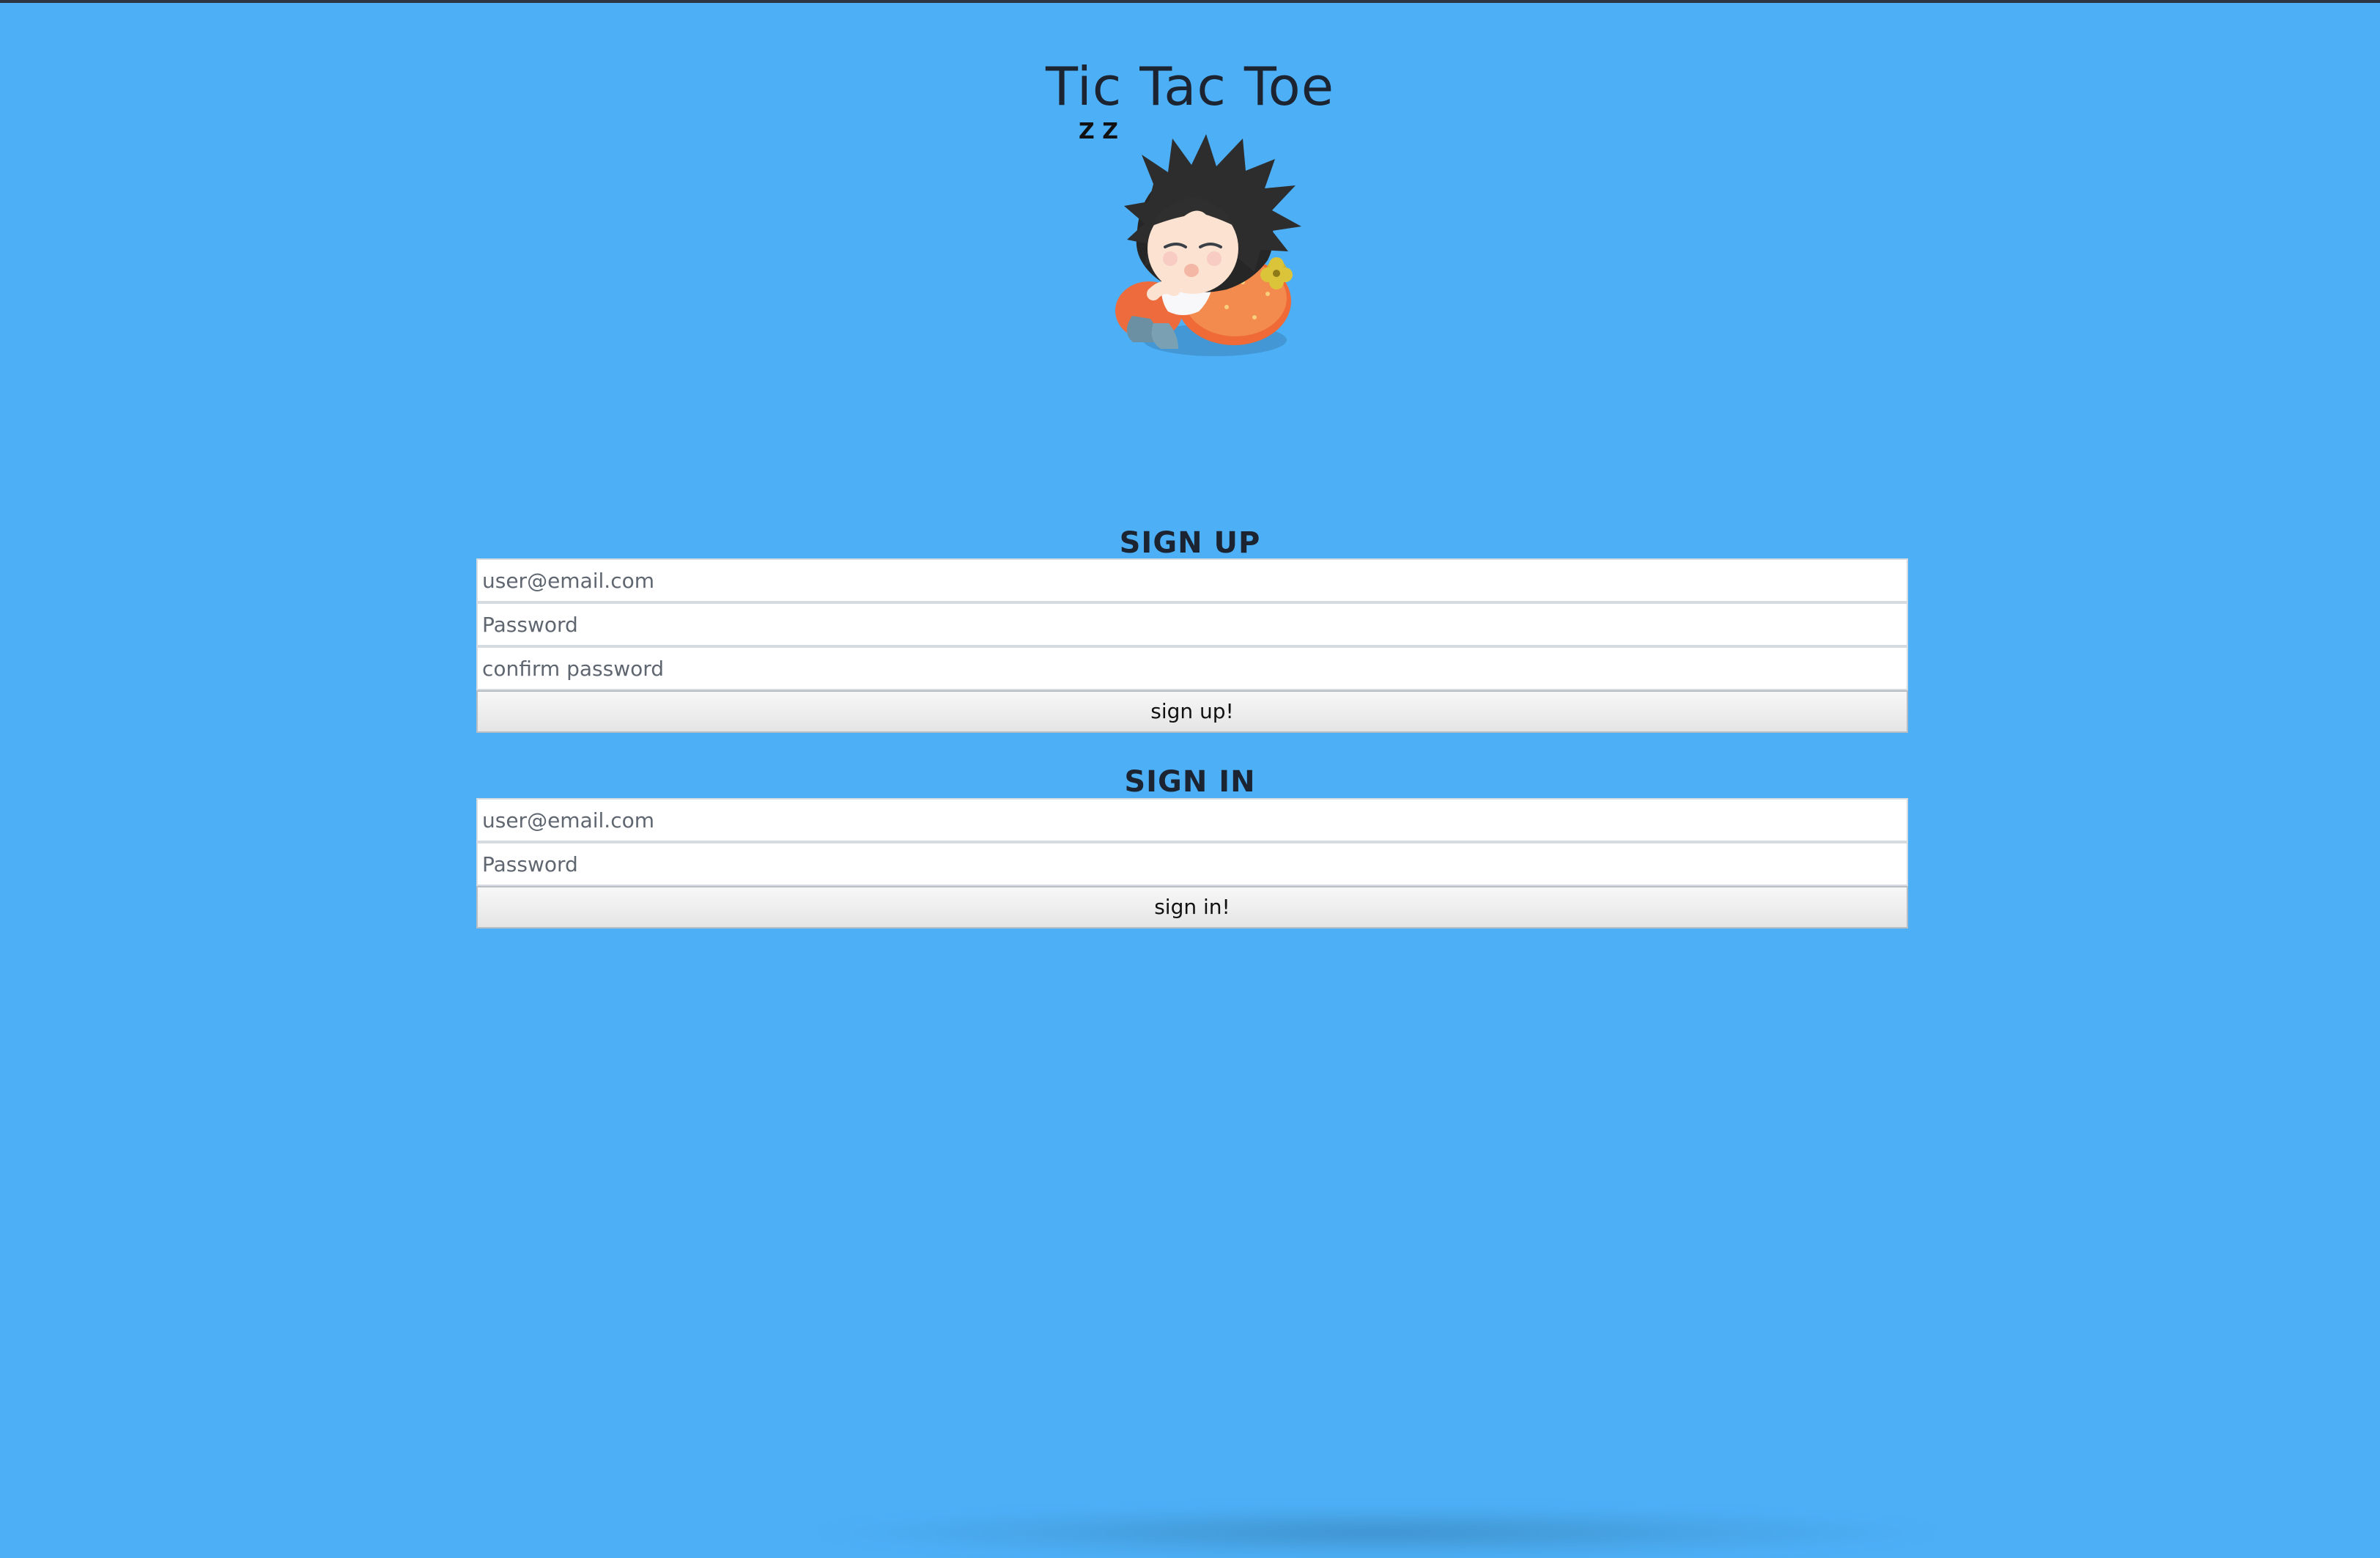  Describe the element at coordinates (1190, 543) in the screenshot. I see `signup-heading: SIGN UP` at that location.